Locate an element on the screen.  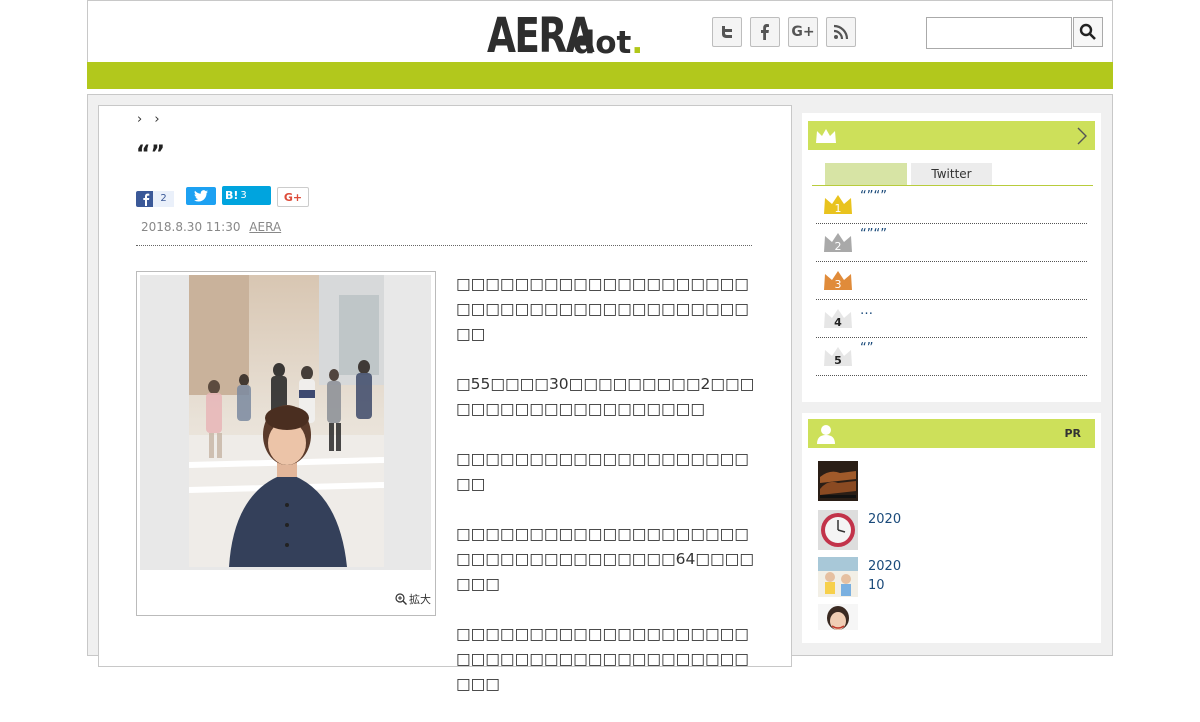
svg-text: 2 is located at coordinates (838, 246).